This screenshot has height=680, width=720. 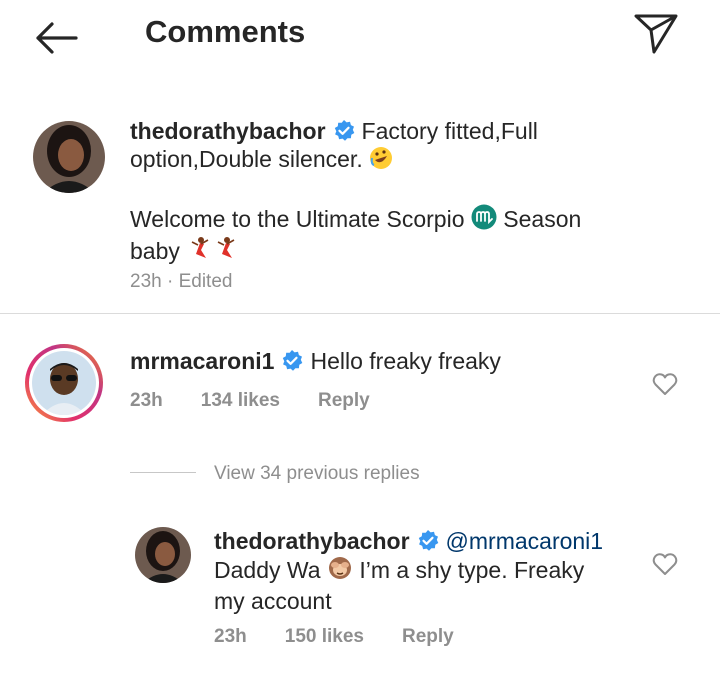 I want to click on page-title: Comments, so click(x=225, y=31).